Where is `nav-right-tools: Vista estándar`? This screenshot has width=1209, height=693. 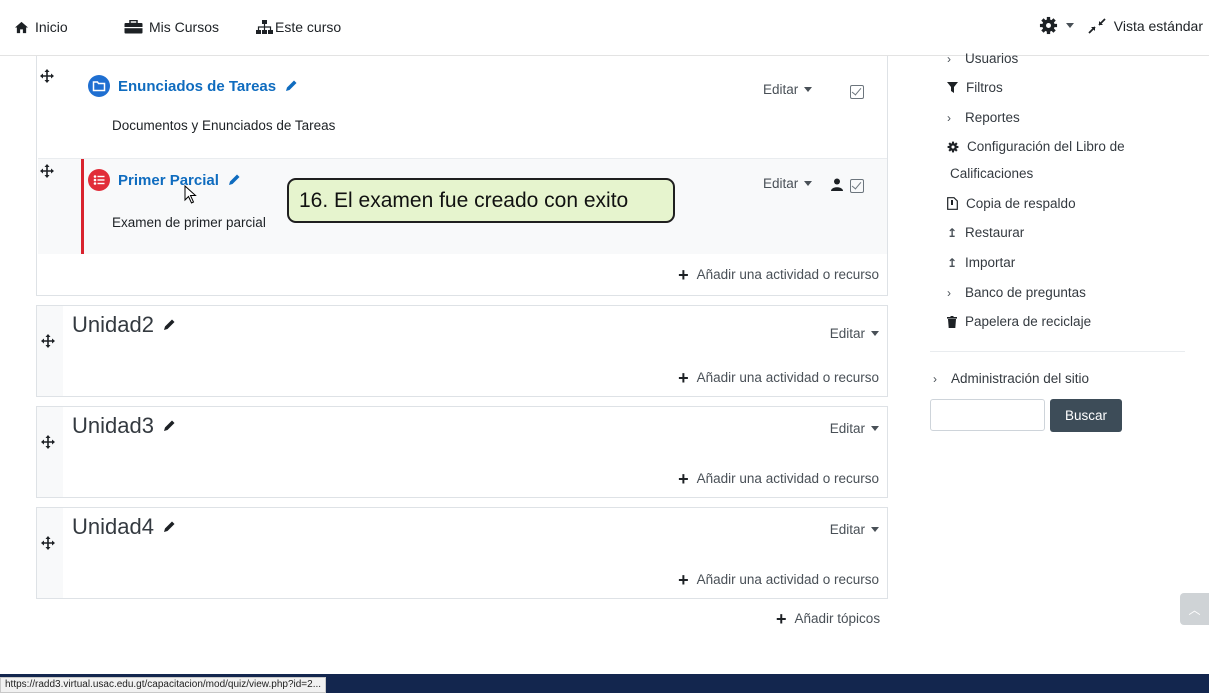
nav-right-tools: Vista estándar is located at coordinates (1121, 25).